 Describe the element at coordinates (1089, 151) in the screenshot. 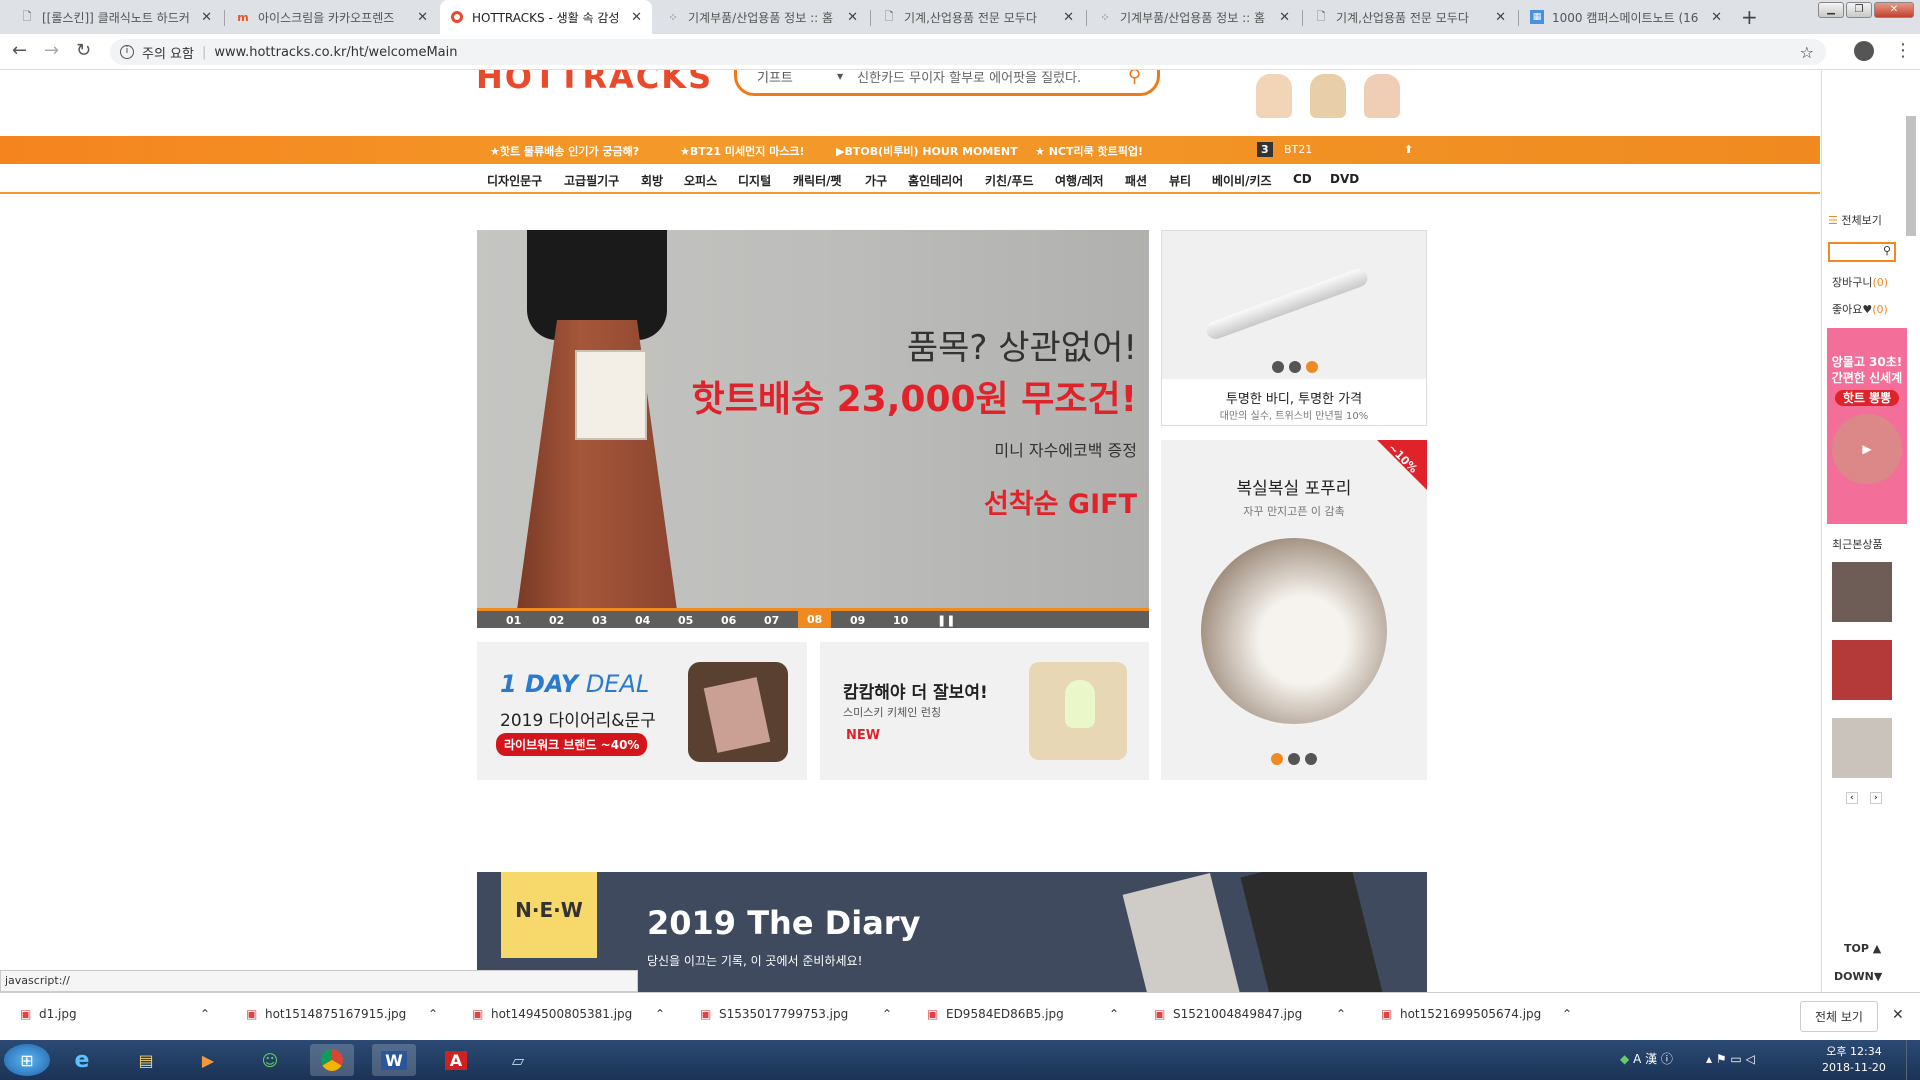

I see `ticker-item: ★ NCT리쿡 핫트픽업!` at that location.